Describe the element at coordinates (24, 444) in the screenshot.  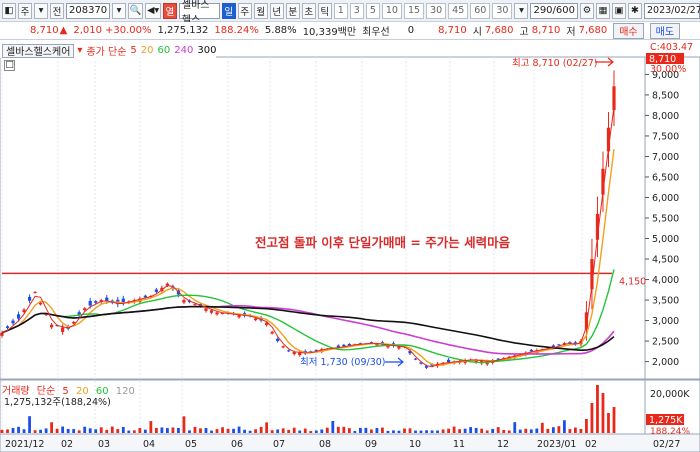
I see `x-tick-label: 2021/12` at that location.